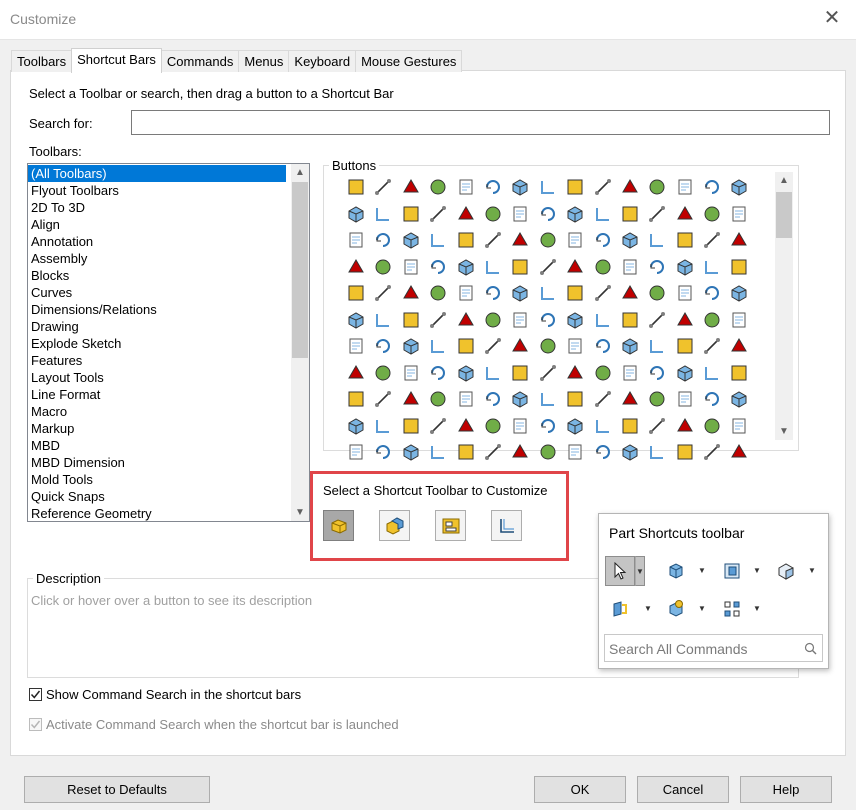  I want to click on assembly-shortcut-button, so click(394, 525).